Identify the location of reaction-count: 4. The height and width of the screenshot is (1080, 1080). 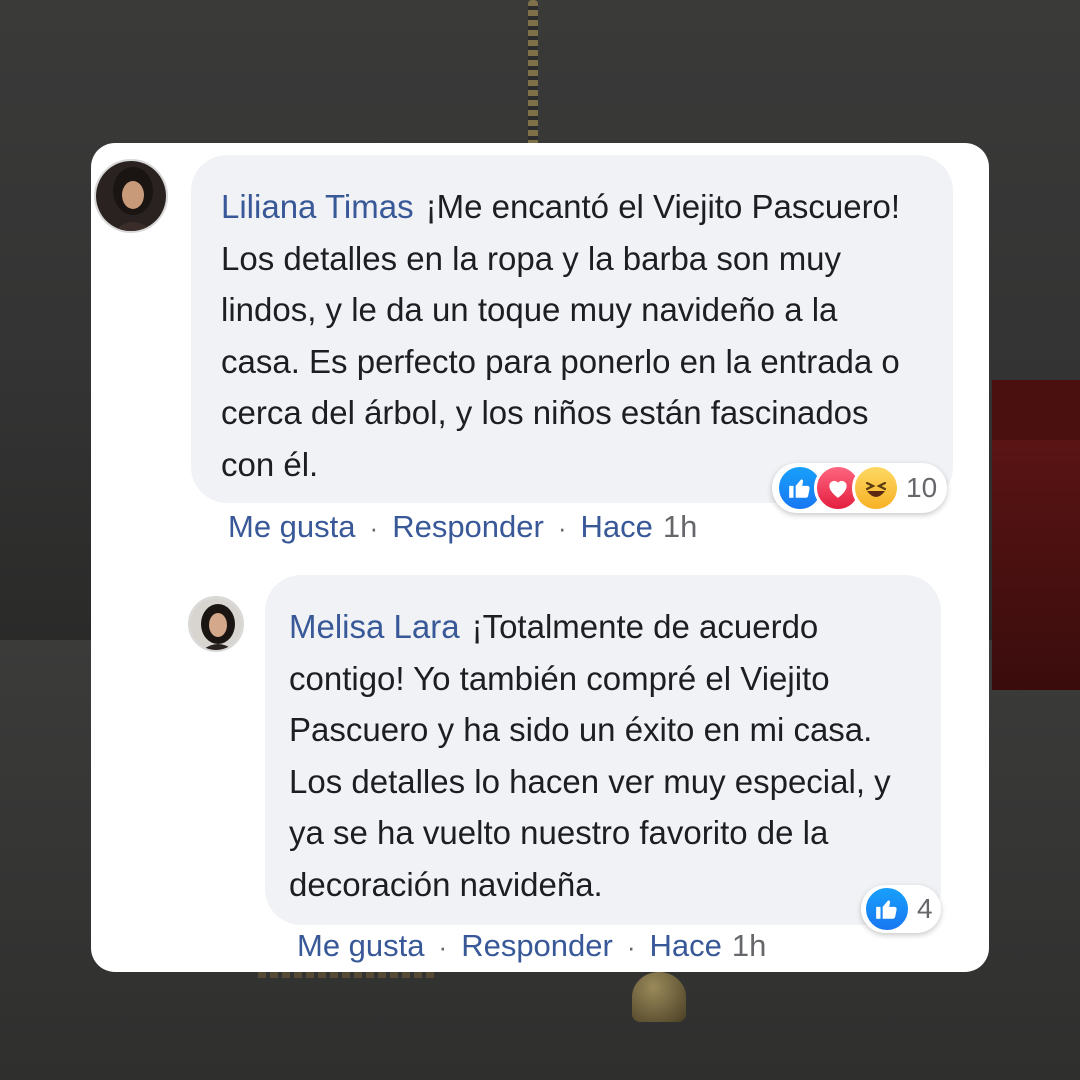
(925, 908).